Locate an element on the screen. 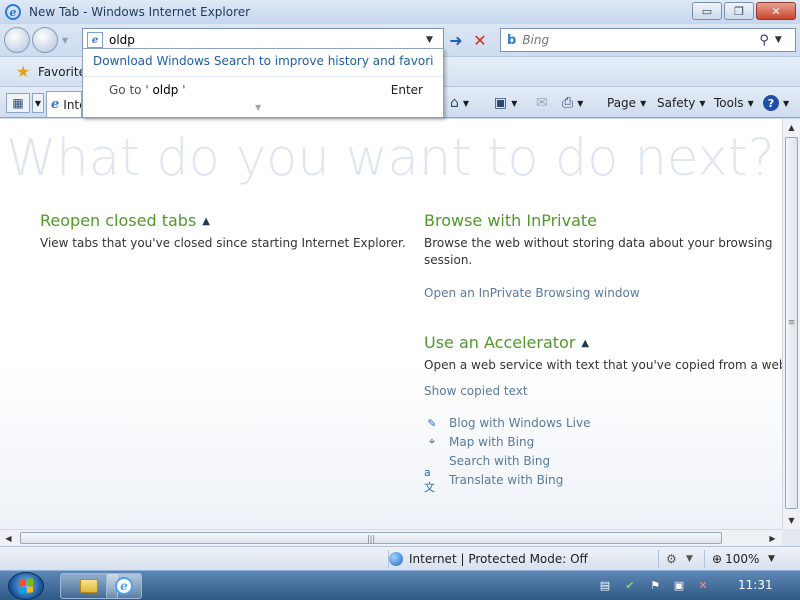 The image size is (800, 600). window-controls: ▭ ❐ ✕ is located at coordinates (743, 11).